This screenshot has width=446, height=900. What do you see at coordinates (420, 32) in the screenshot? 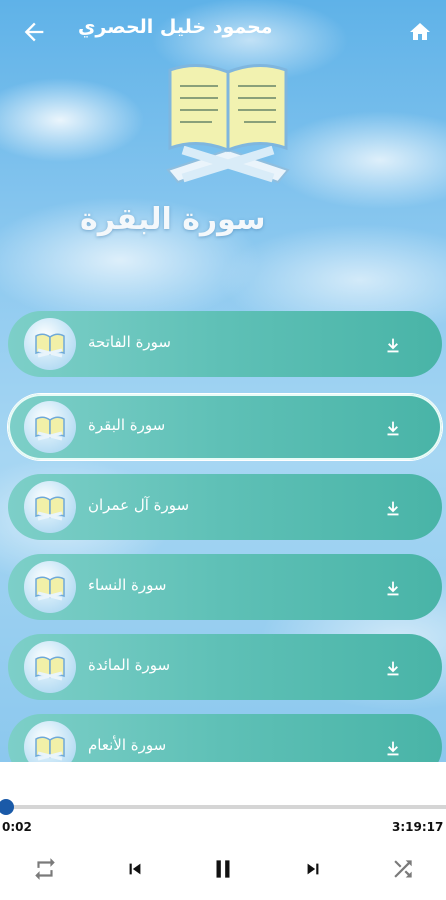
I see `home-icon` at bounding box center [420, 32].